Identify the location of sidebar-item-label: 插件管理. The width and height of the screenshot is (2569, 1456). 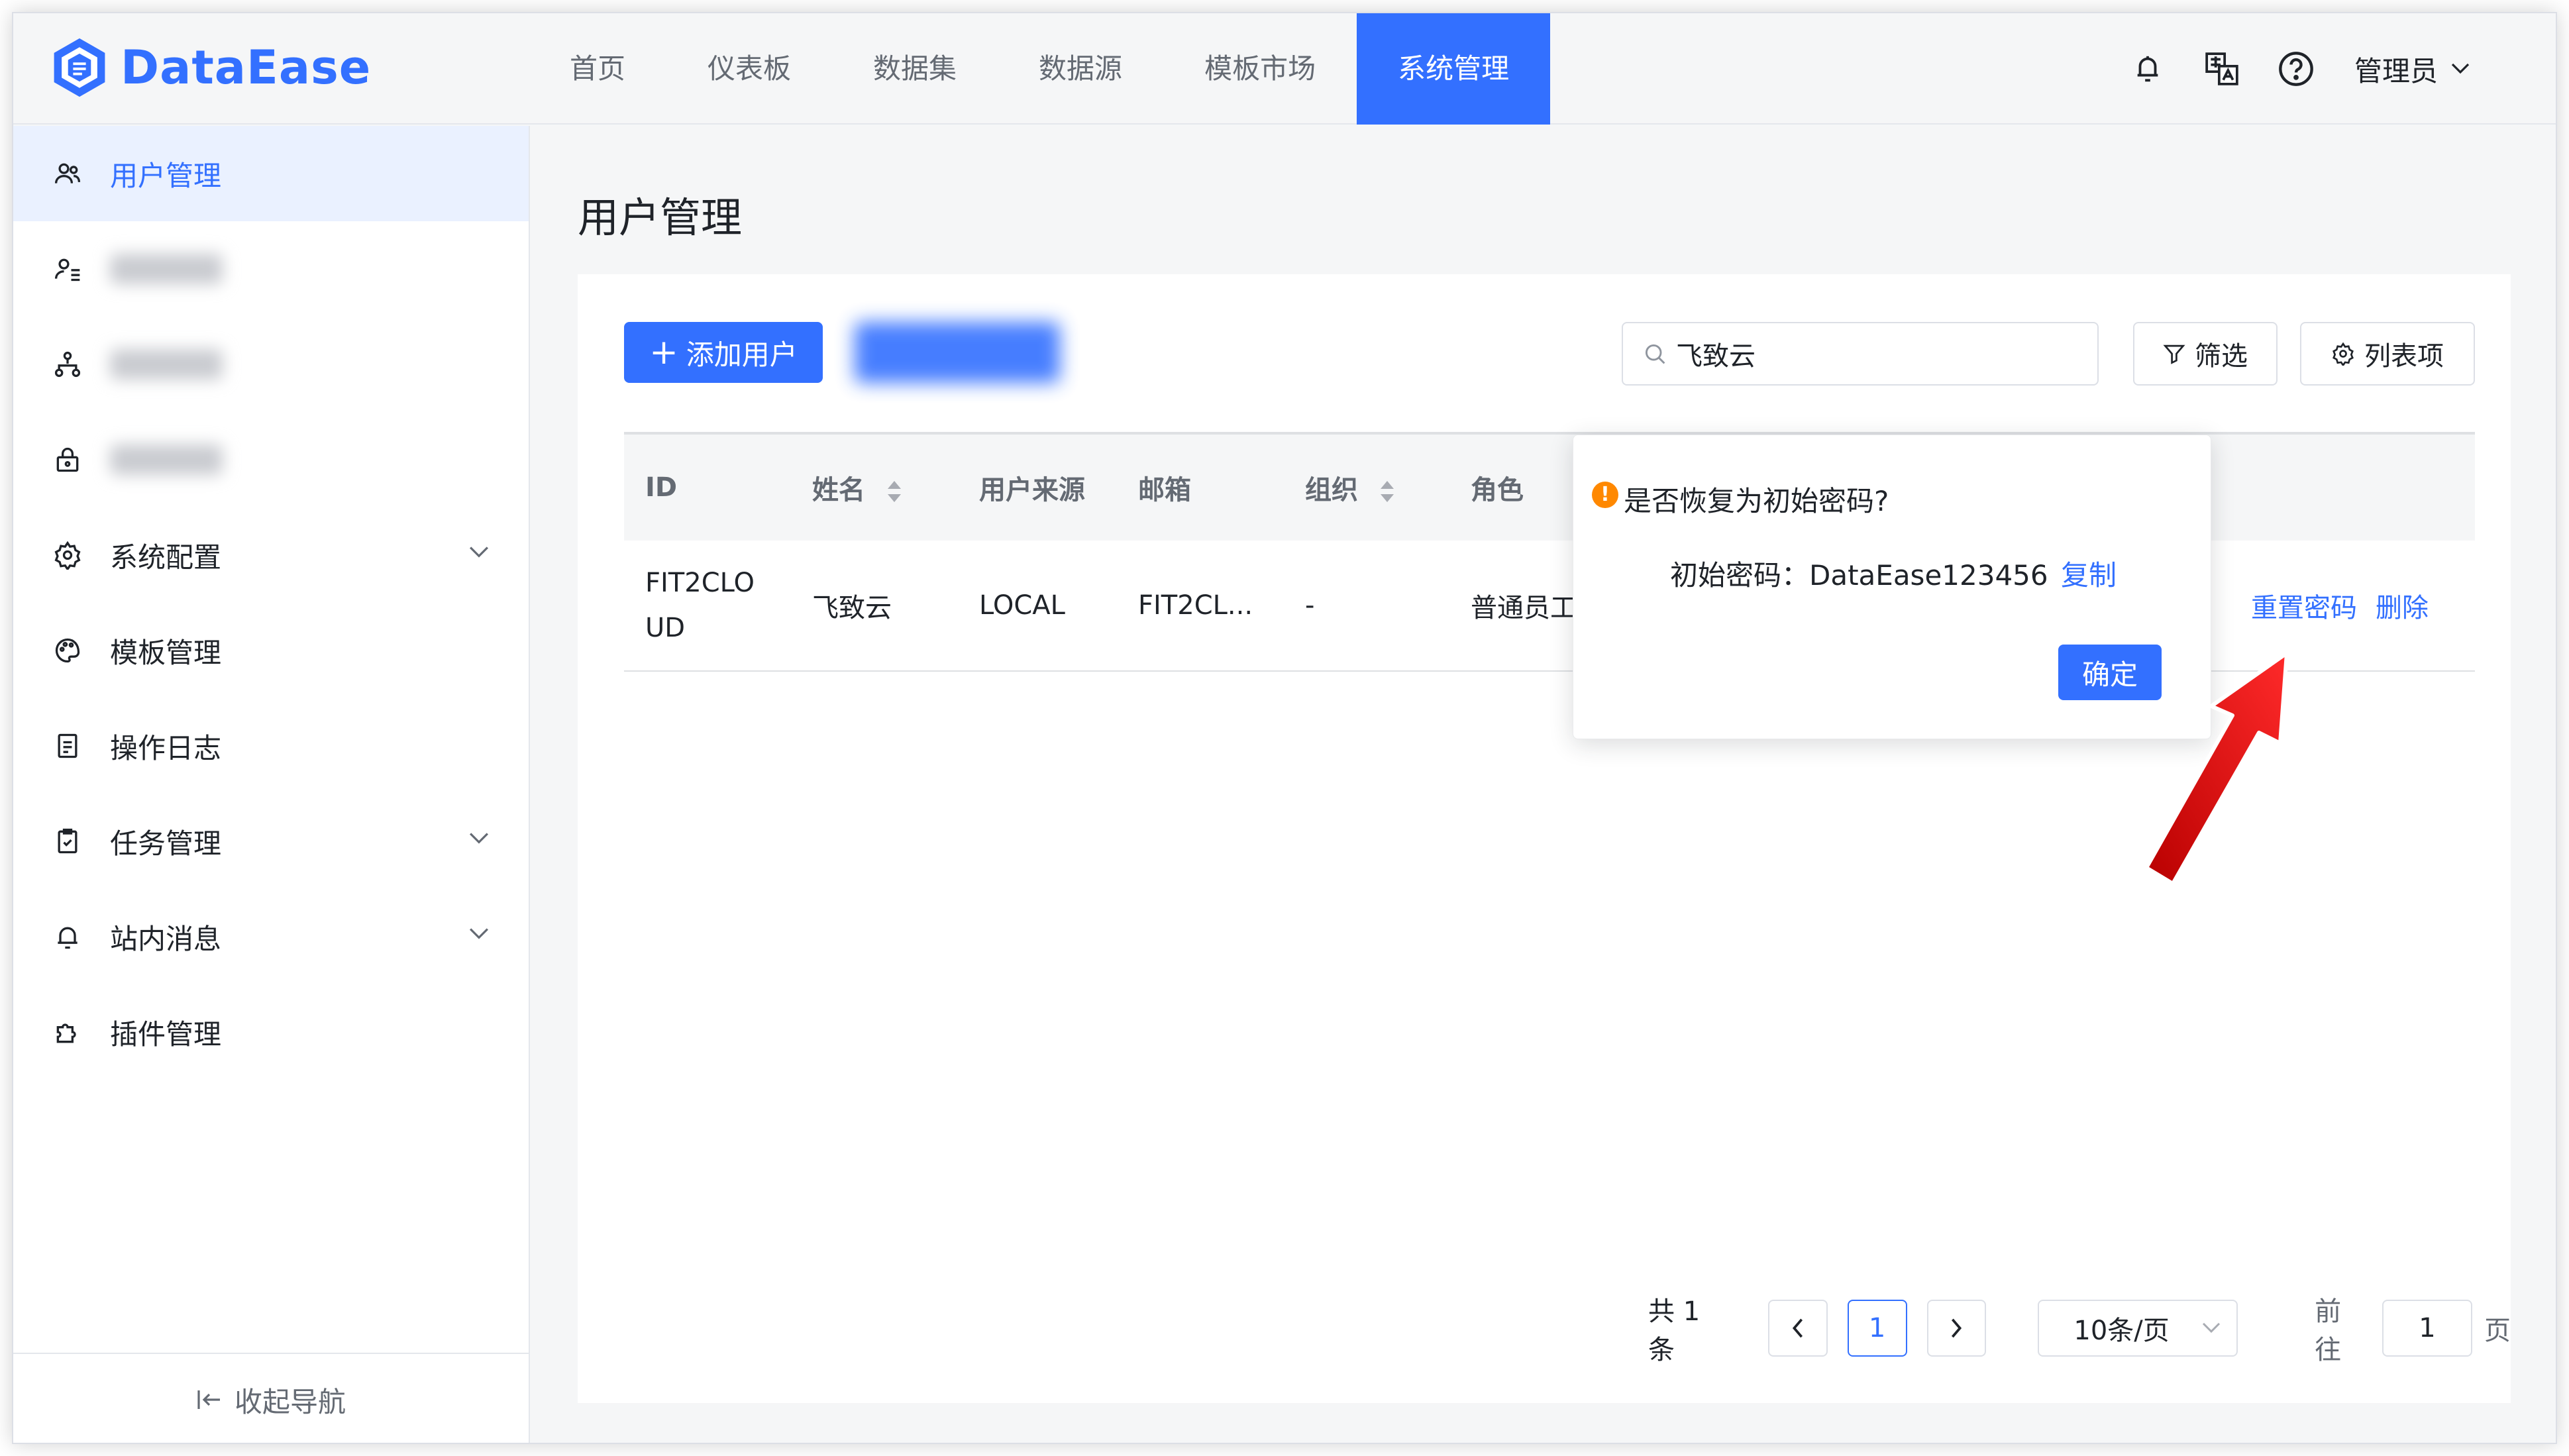
(166, 1034).